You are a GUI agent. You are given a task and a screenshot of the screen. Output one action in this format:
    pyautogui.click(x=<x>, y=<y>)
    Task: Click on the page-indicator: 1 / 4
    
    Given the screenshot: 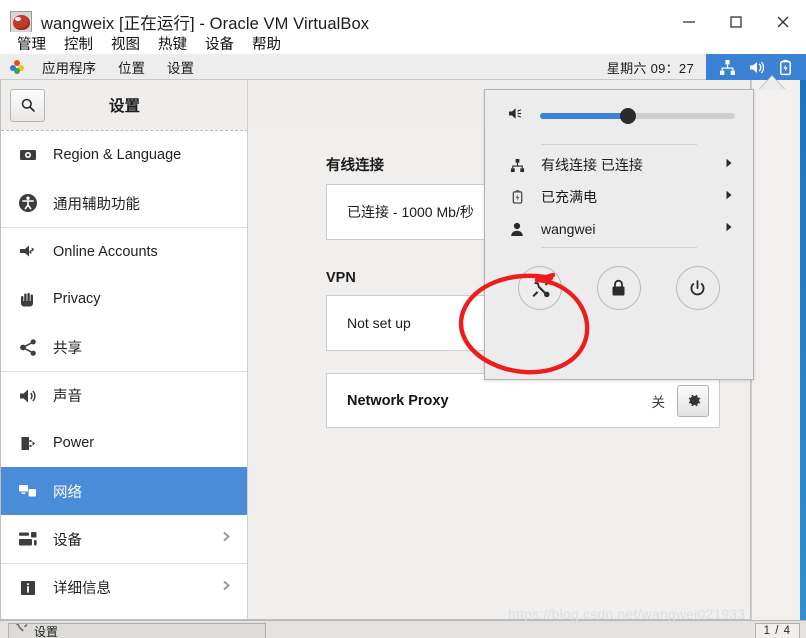 What is the action you would take?
    pyautogui.click(x=777, y=630)
    